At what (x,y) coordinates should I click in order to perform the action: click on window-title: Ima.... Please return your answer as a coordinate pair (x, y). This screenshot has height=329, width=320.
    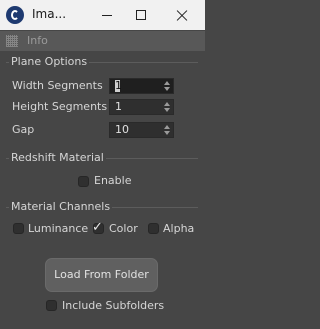
    Looking at the image, I should click on (49, 14).